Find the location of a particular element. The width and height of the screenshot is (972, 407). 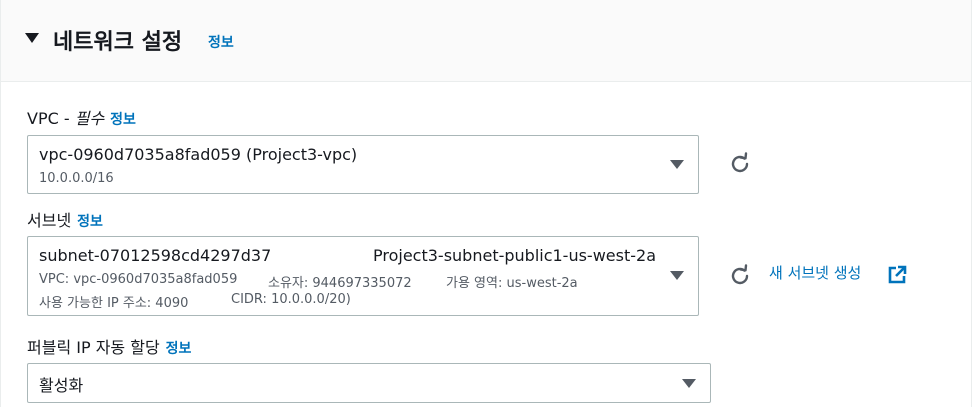

external-link-icon is located at coordinates (897, 275).